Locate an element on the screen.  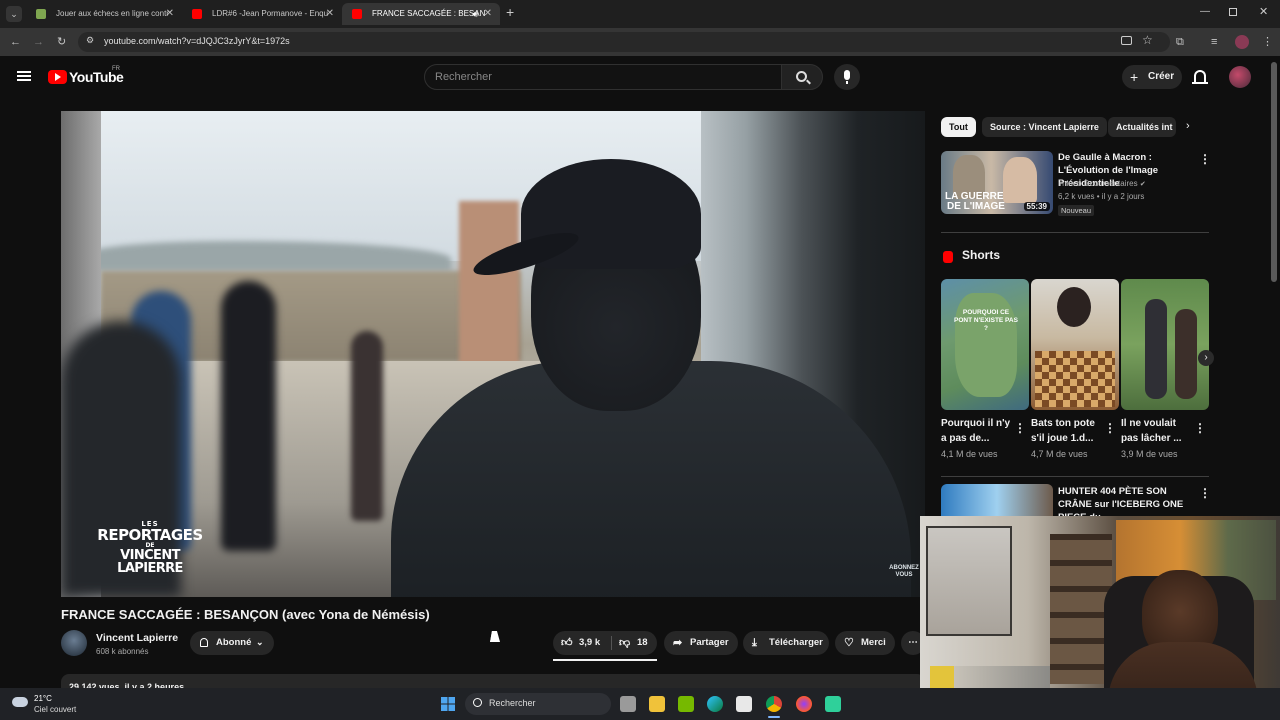
chessboard is located at coordinates (1075, 379).